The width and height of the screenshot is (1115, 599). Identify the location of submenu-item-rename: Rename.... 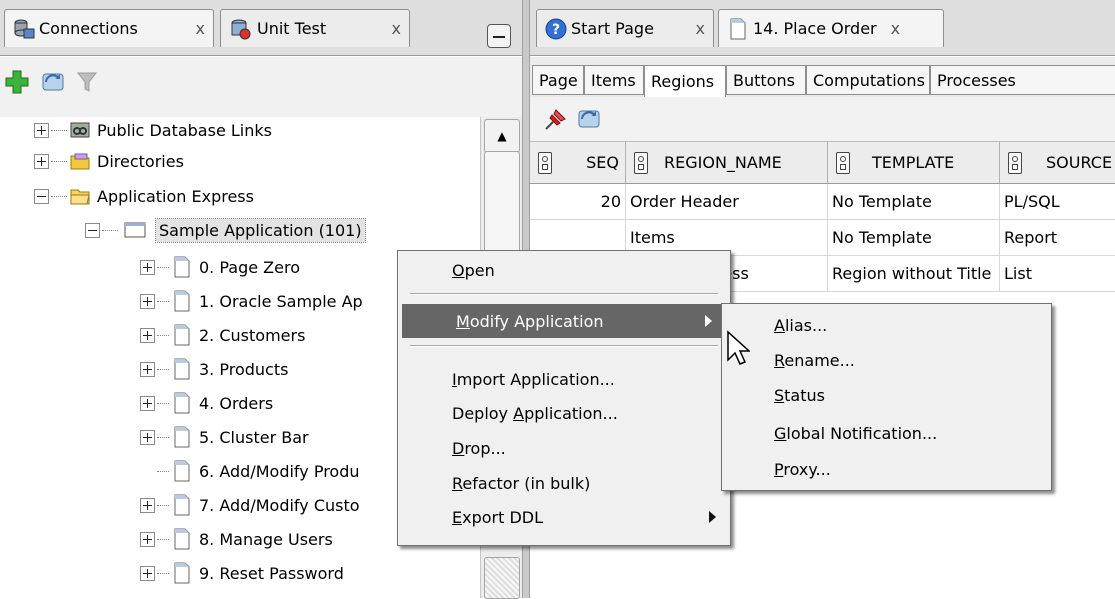
(886, 360).